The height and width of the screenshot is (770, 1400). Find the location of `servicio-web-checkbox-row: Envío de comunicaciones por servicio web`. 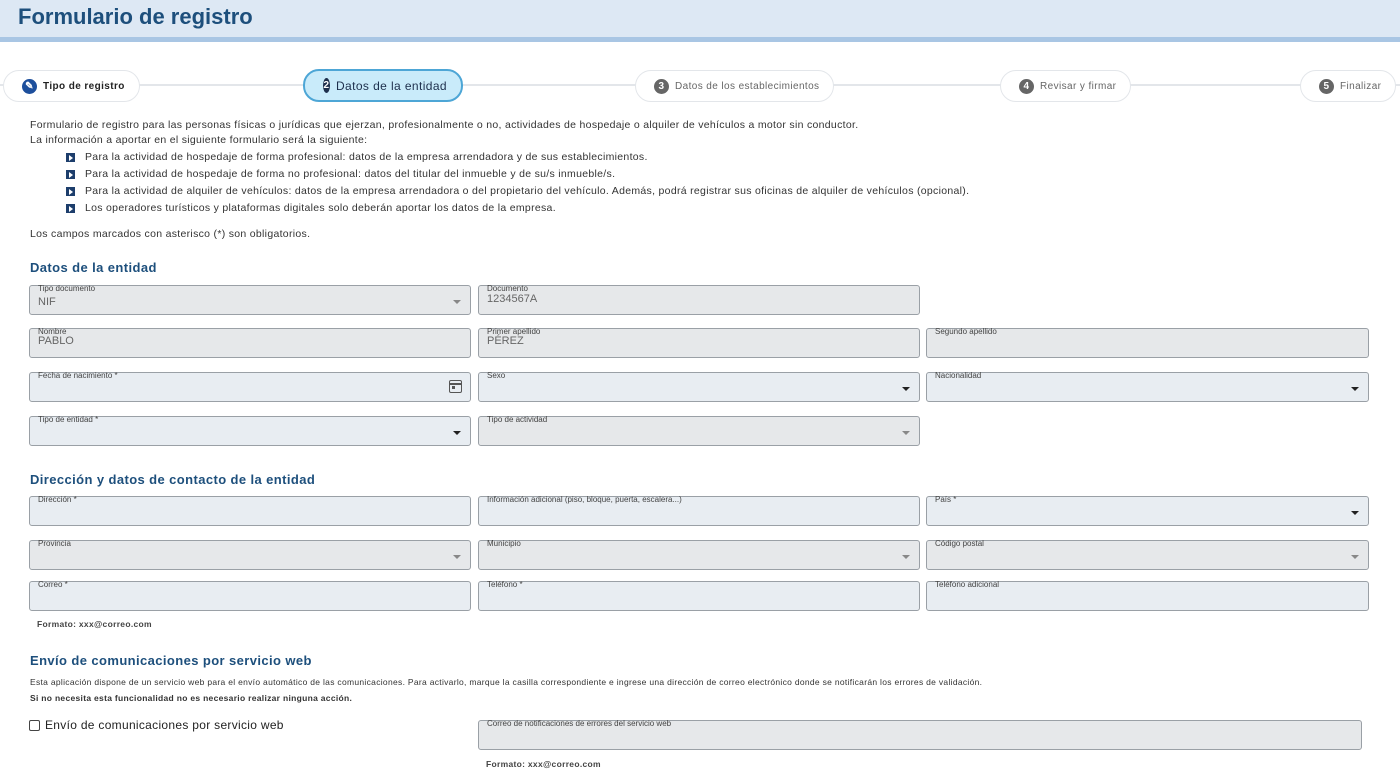

servicio-web-checkbox-row: Envío de comunicaciones por servicio web is located at coordinates (156, 725).